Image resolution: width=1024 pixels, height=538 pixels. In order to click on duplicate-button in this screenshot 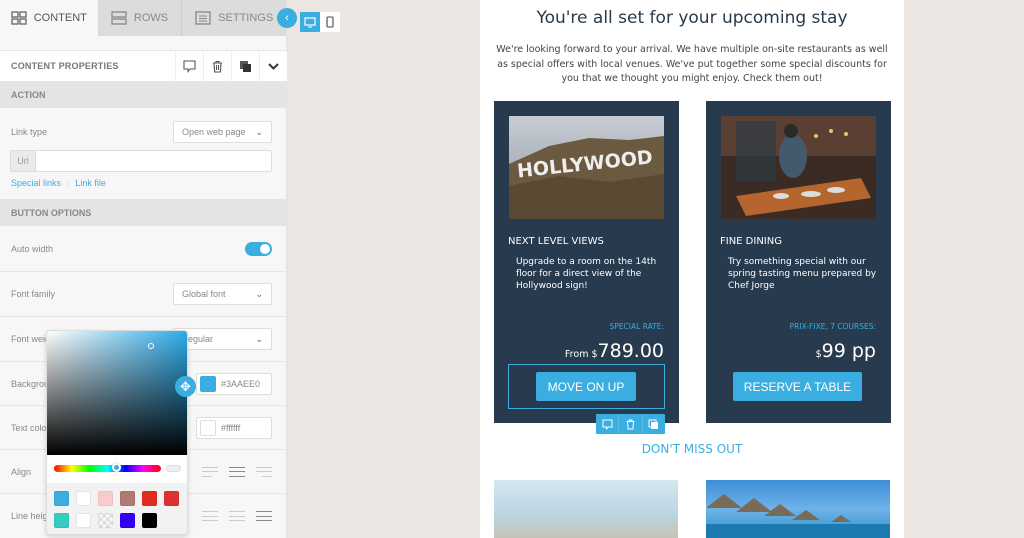, I will do `click(245, 66)`.